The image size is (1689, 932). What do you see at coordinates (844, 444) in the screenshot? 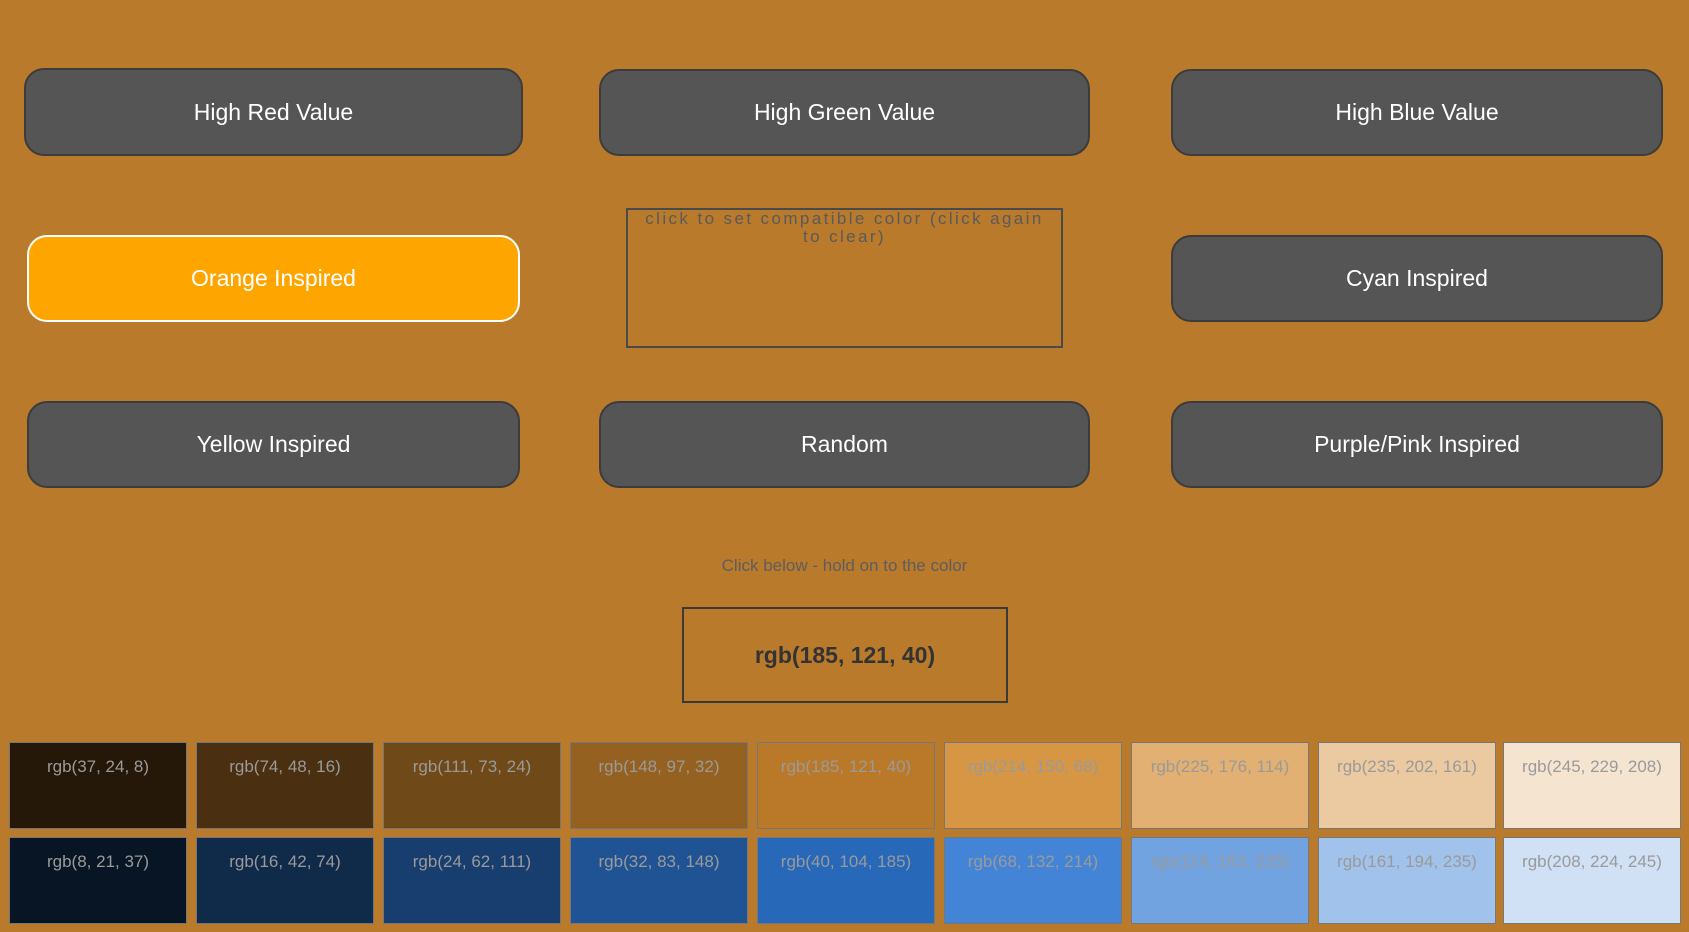
I see `random-button: Random` at bounding box center [844, 444].